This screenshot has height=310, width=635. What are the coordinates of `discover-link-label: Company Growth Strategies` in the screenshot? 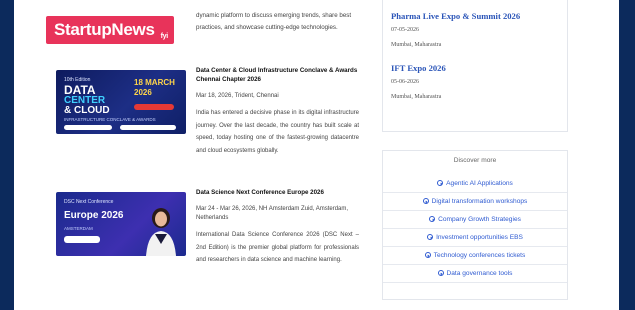 It's located at (479, 219).